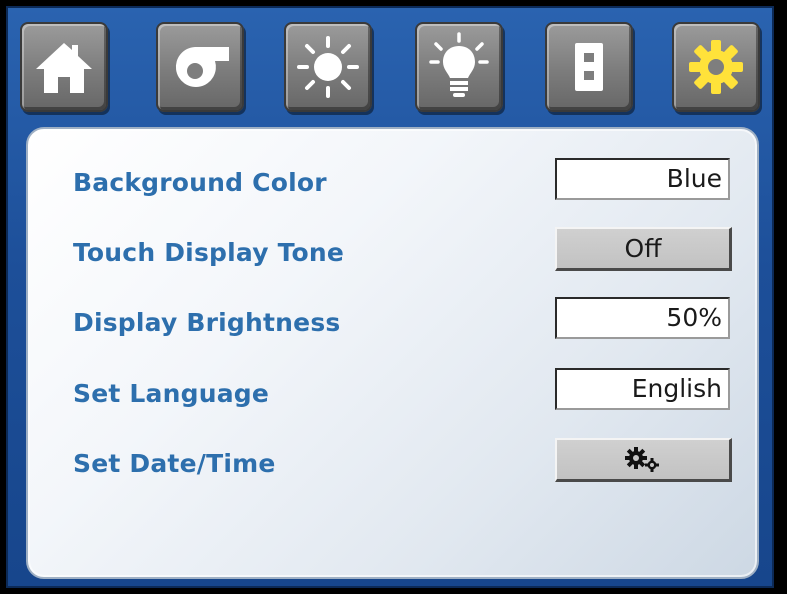 This screenshot has width=787, height=594. What do you see at coordinates (171, 393) in the screenshot?
I see `set-language-label: Set Language` at bounding box center [171, 393].